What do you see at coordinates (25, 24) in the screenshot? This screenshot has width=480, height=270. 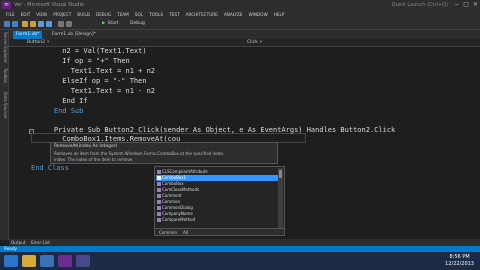 I see `new-project-icon` at bounding box center [25, 24].